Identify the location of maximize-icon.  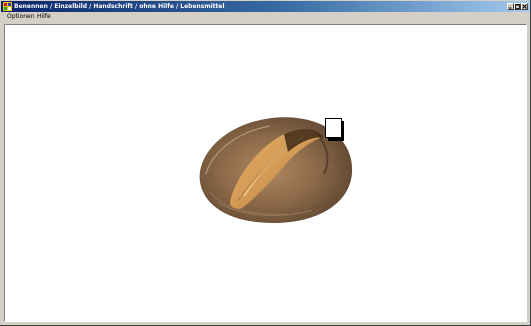
(517, 6).